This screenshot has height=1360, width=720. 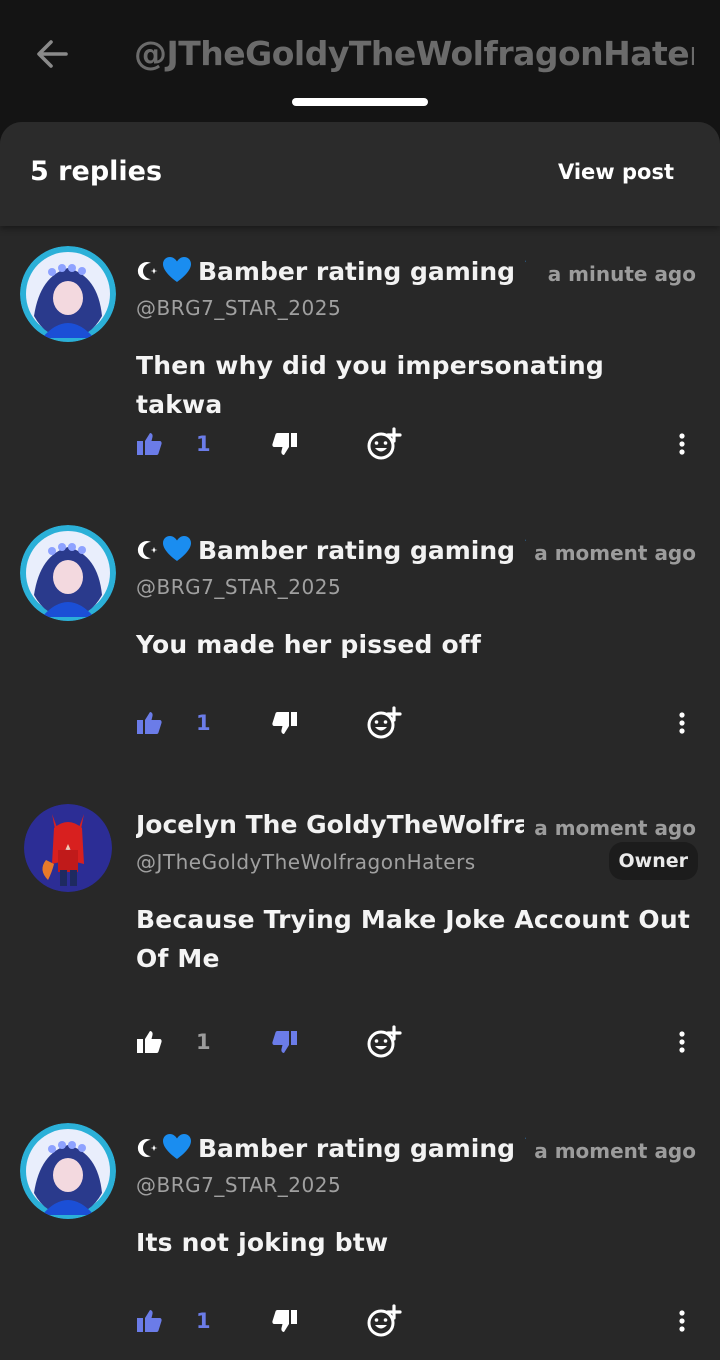 What do you see at coordinates (309, 644) in the screenshot?
I see `comment-text: You made her pissed off` at bounding box center [309, 644].